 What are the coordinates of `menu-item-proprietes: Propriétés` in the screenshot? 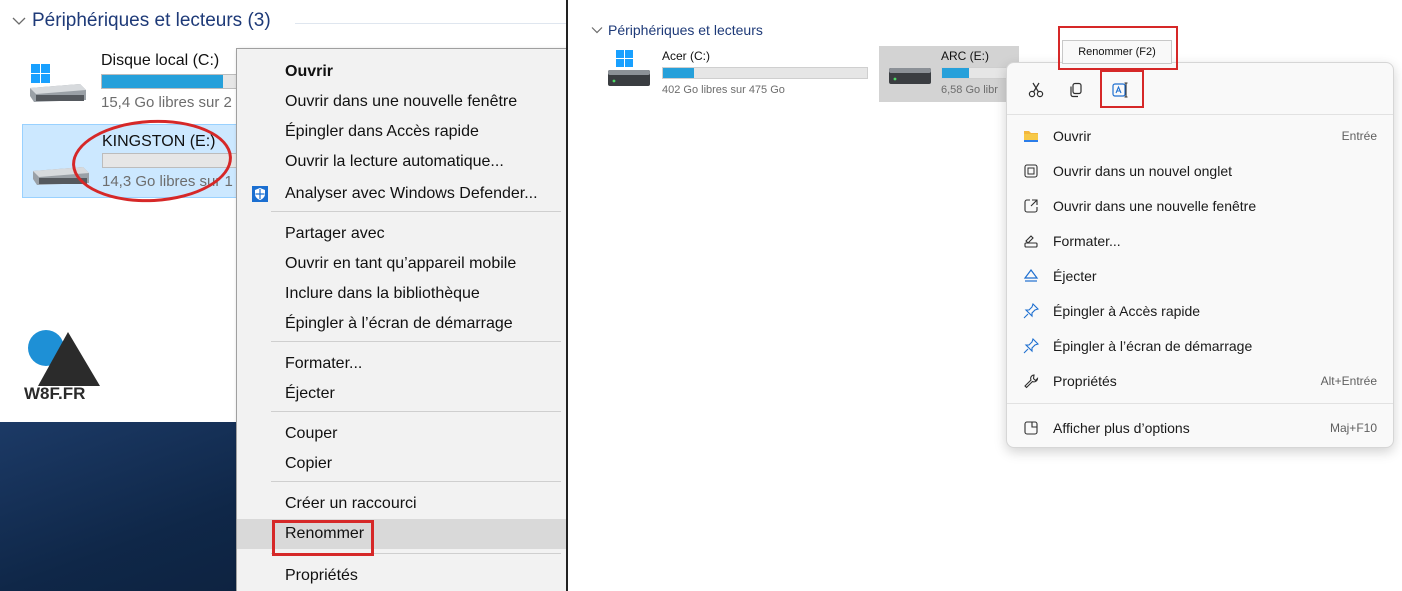 It's located at (401, 576).